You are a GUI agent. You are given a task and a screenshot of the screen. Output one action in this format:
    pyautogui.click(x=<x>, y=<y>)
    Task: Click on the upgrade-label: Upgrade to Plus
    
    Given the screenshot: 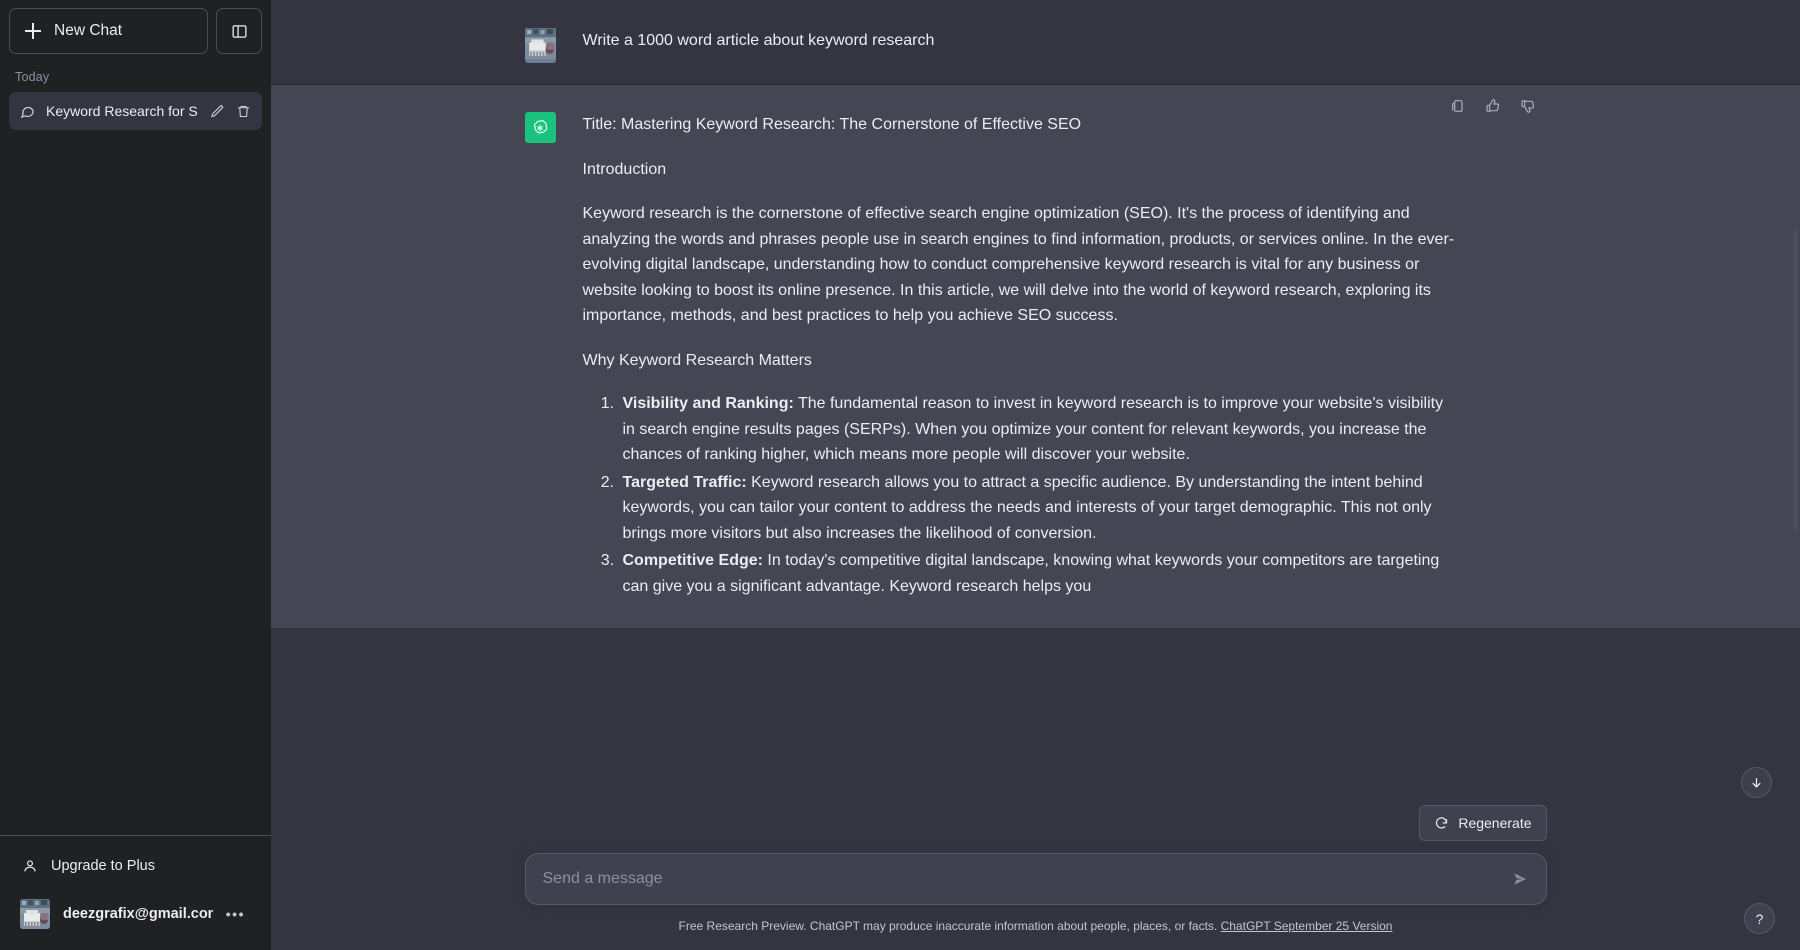 What is the action you would take?
    pyautogui.click(x=103, y=866)
    